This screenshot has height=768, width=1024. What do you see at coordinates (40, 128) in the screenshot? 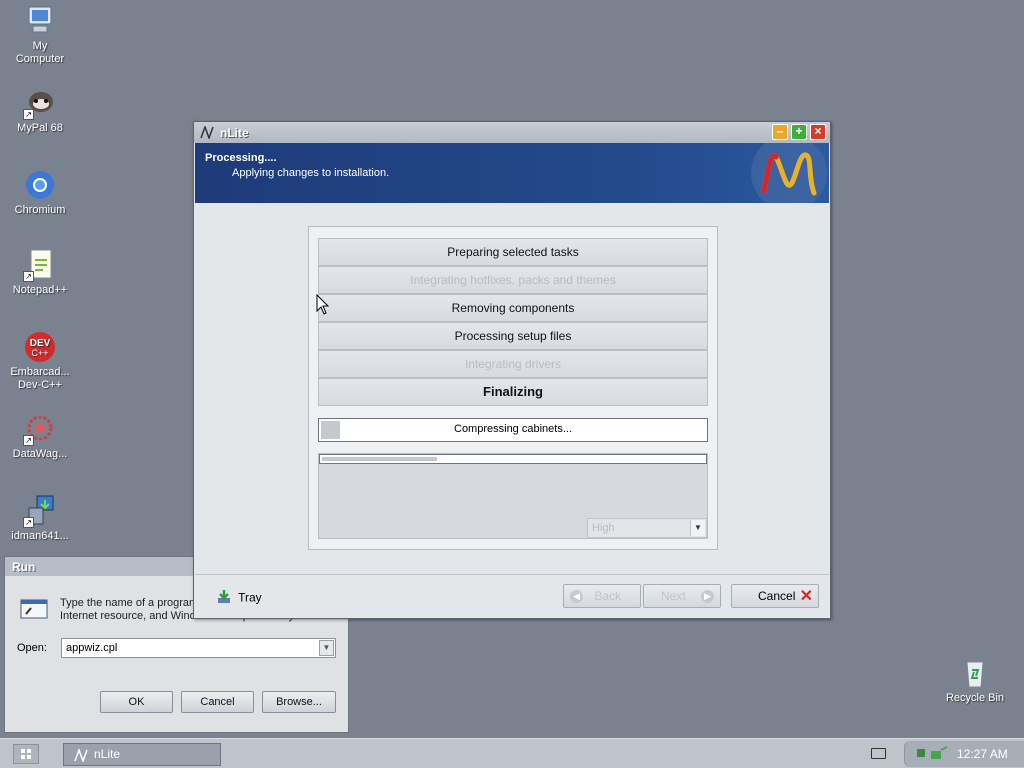
I see `desktop-icon-label: MyPal 68` at bounding box center [40, 128].